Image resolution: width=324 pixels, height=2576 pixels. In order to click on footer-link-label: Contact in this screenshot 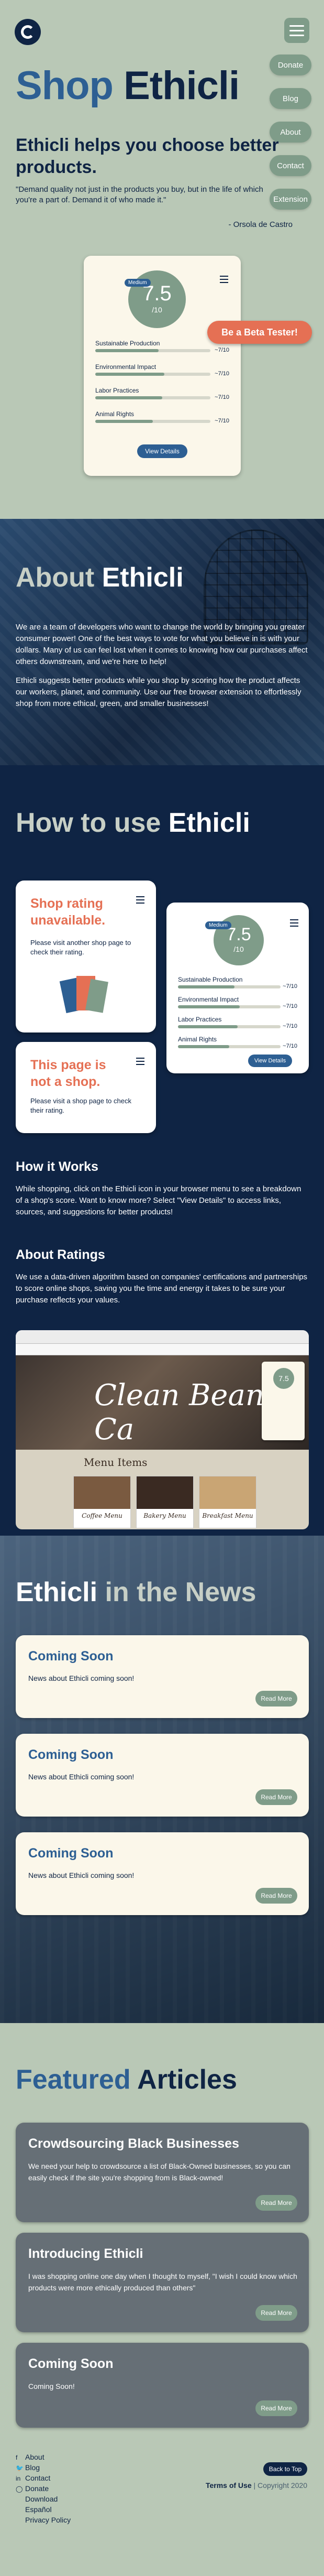, I will do `click(37, 2478)`.